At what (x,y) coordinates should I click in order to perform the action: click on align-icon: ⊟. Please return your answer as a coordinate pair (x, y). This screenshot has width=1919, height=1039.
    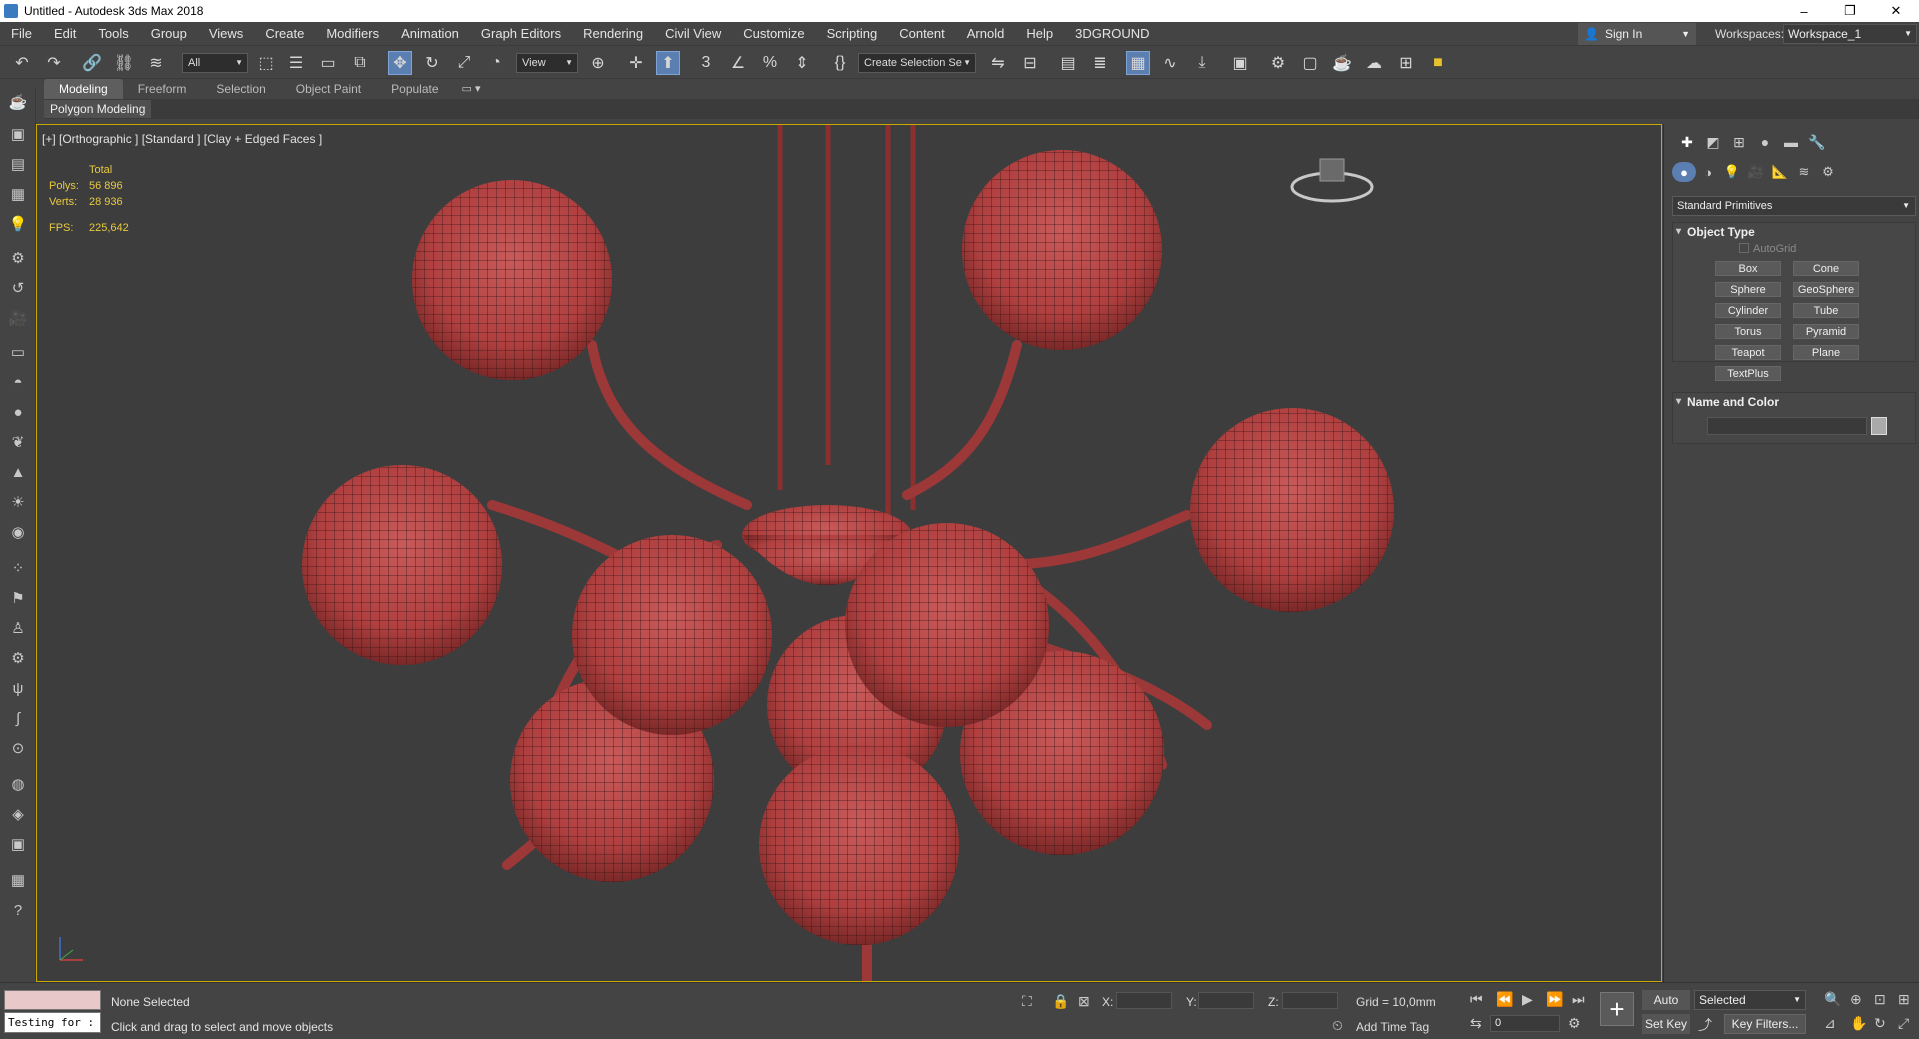
    Looking at the image, I should click on (1030, 63).